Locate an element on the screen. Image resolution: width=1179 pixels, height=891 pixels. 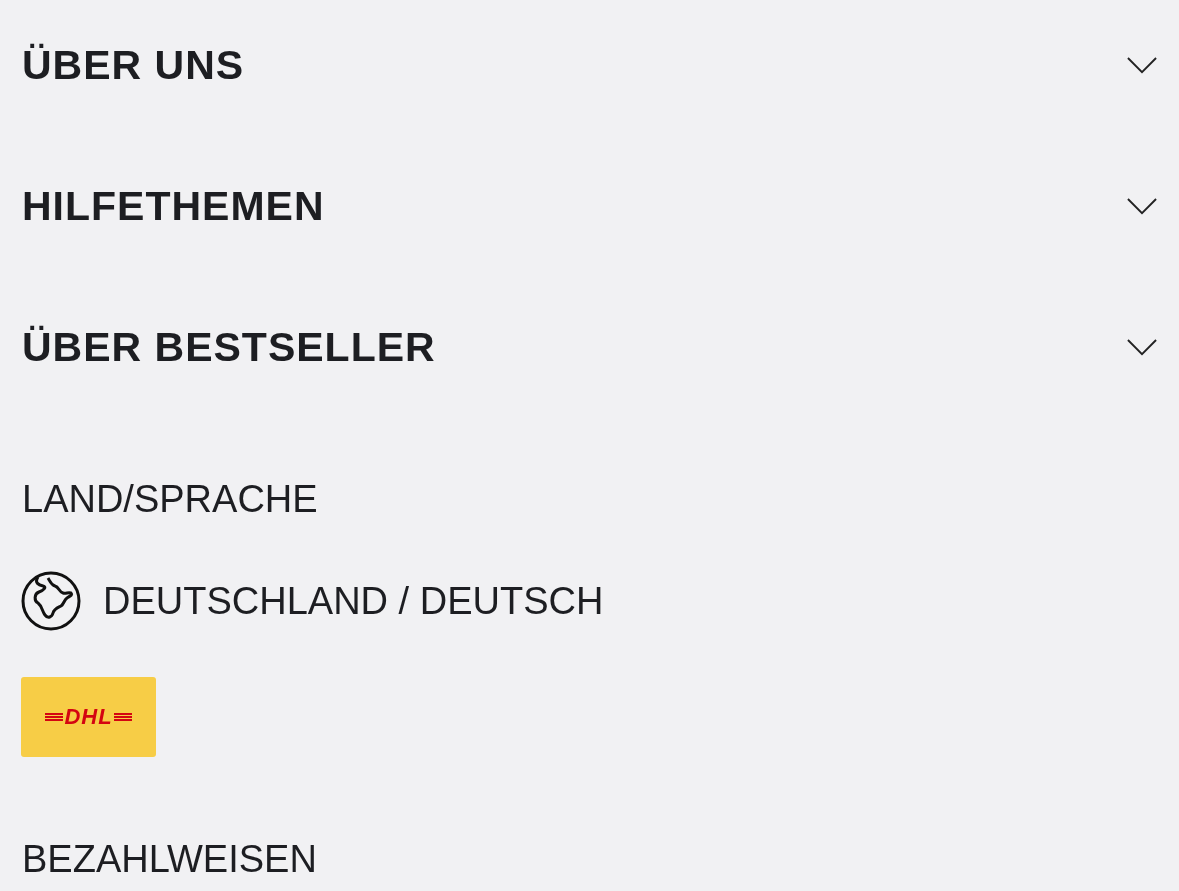
country-language-link: DEUTSCHLAND / DEUTSCH is located at coordinates (353, 601).